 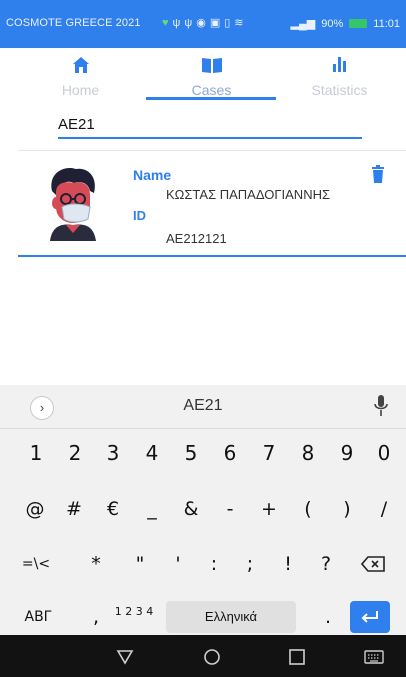 I want to click on tab-bar: Home Cases Statistics, so click(x=203, y=74).